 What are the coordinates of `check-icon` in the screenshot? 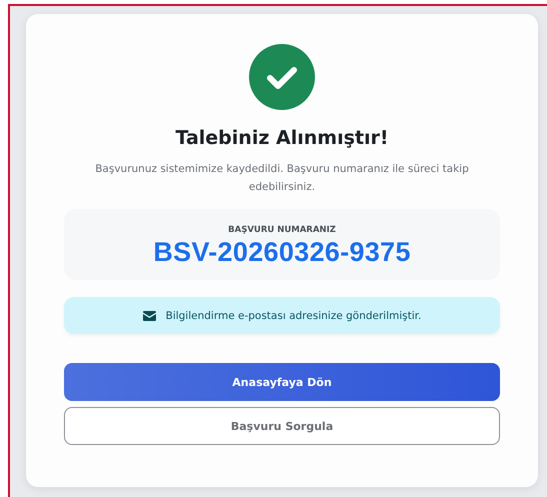 It's located at (282, 77).